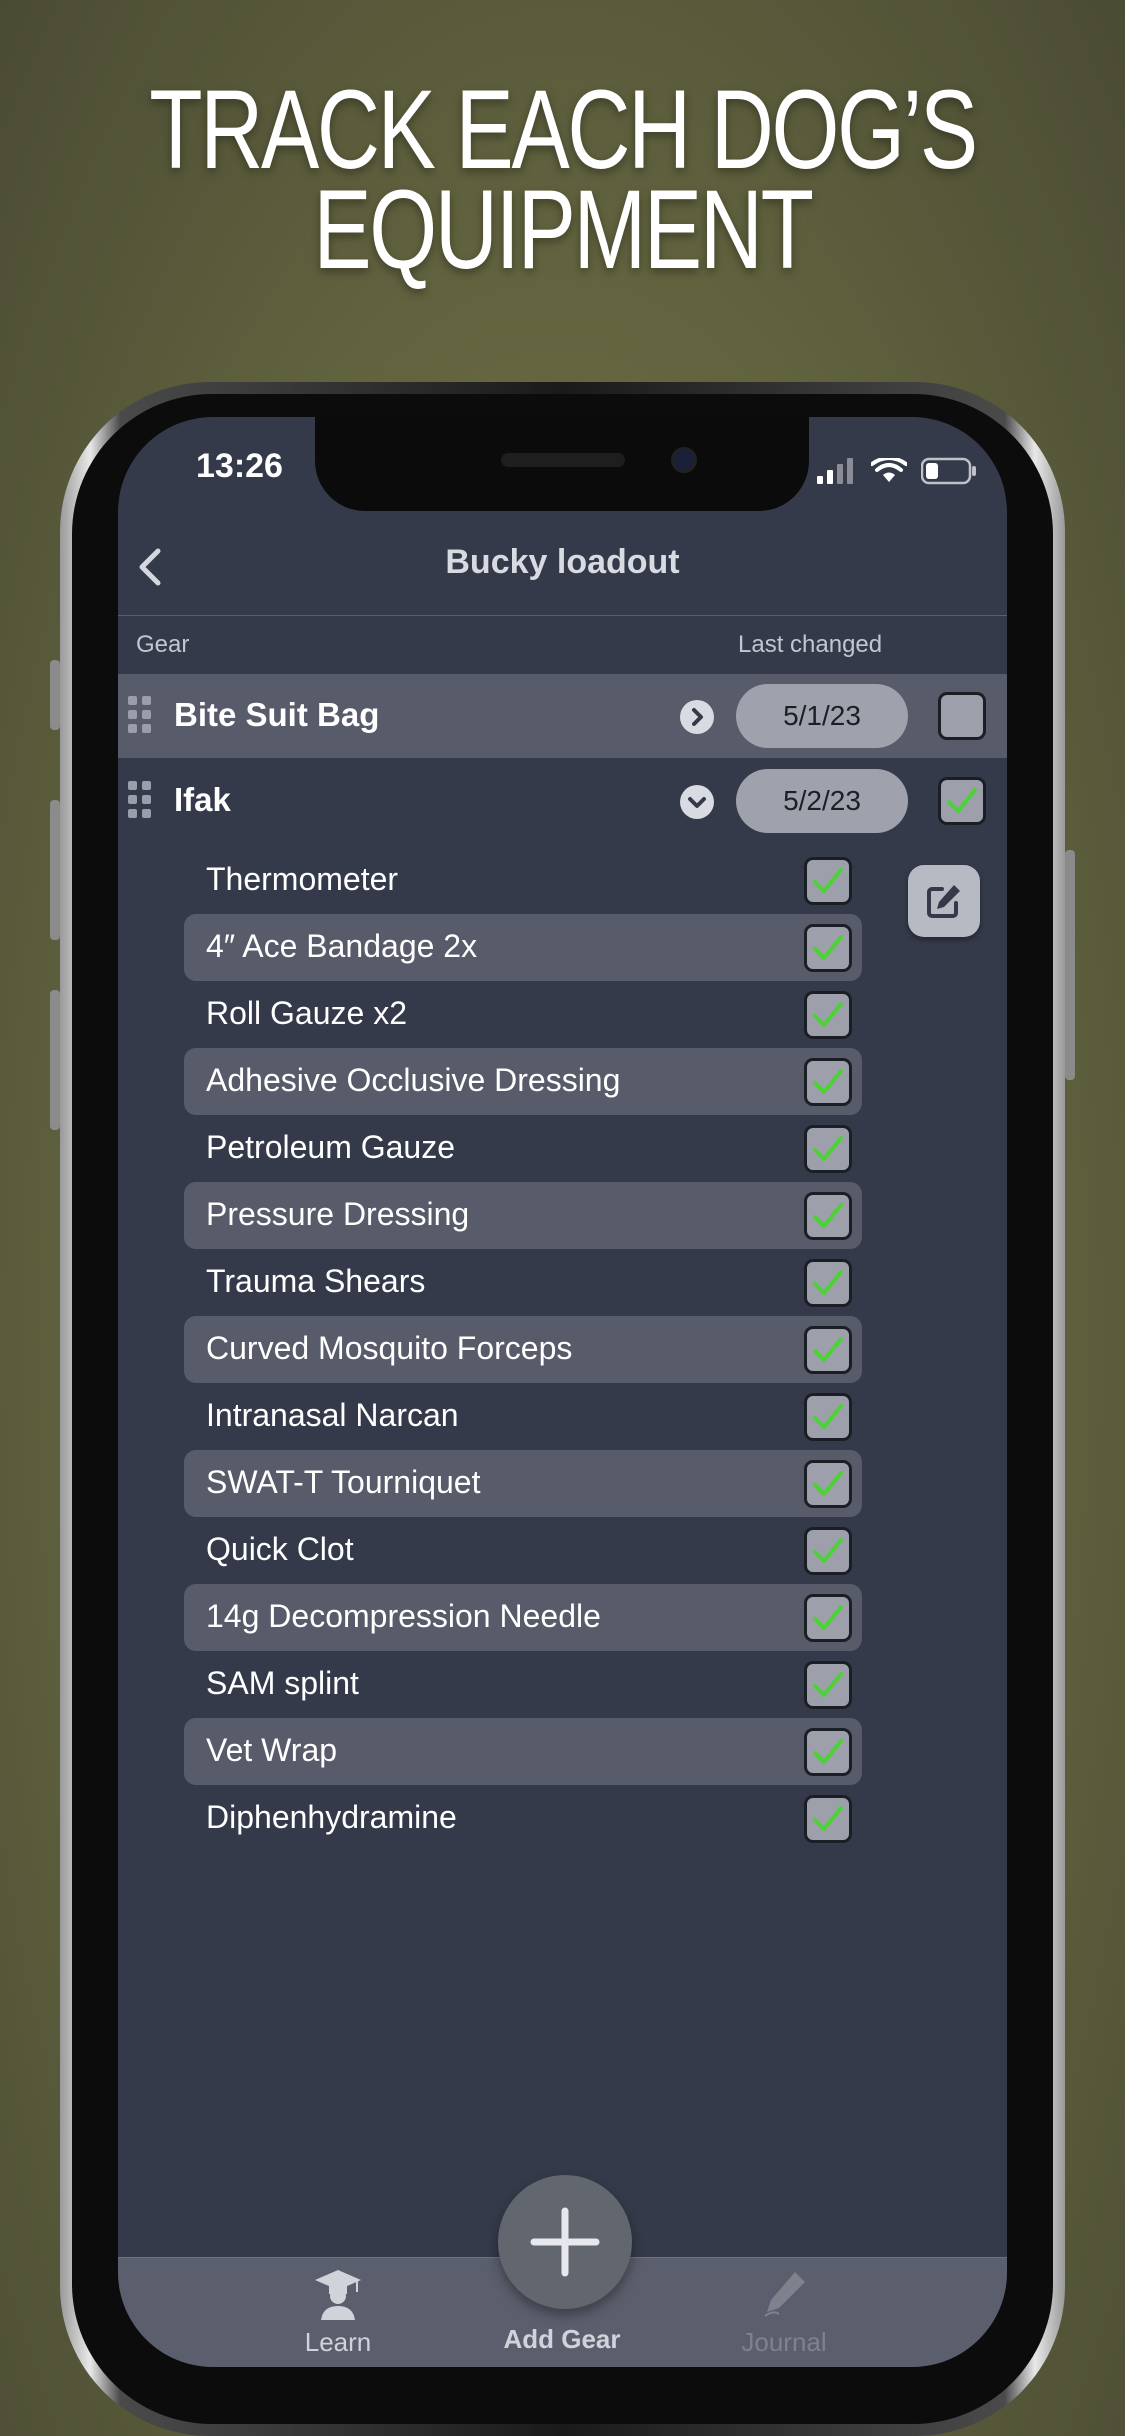  I want to click on mute-switch, so click(55, 695).